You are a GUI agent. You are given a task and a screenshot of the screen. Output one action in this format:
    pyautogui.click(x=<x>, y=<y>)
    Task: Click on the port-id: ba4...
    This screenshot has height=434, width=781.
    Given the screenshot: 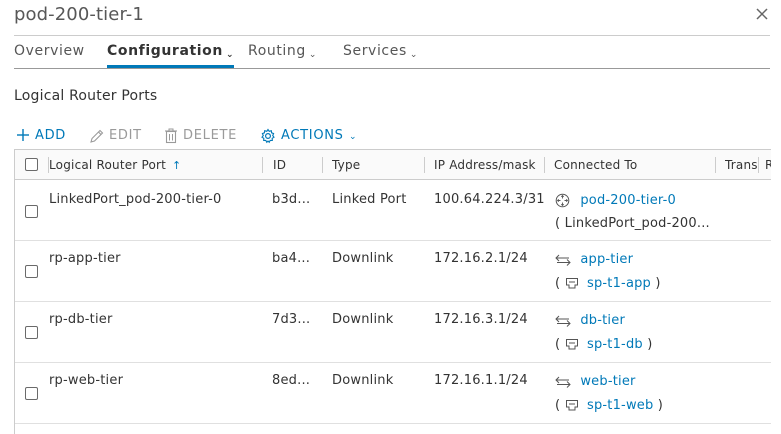 What is the action you would take?
    pyautogui.click(x=291, y=258)
    